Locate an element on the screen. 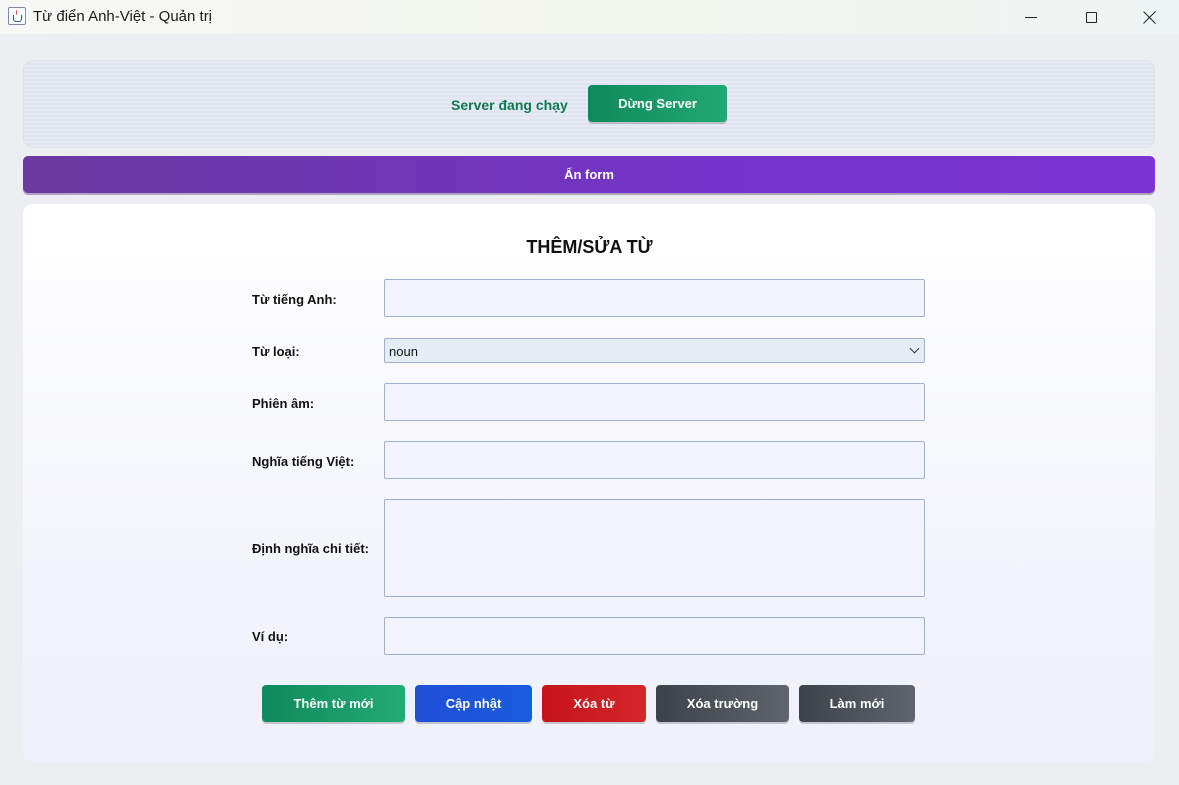 The width and height of the screenshot is (1179, 785). java-coffee-cup-icon is located at coordinates (17, 16).